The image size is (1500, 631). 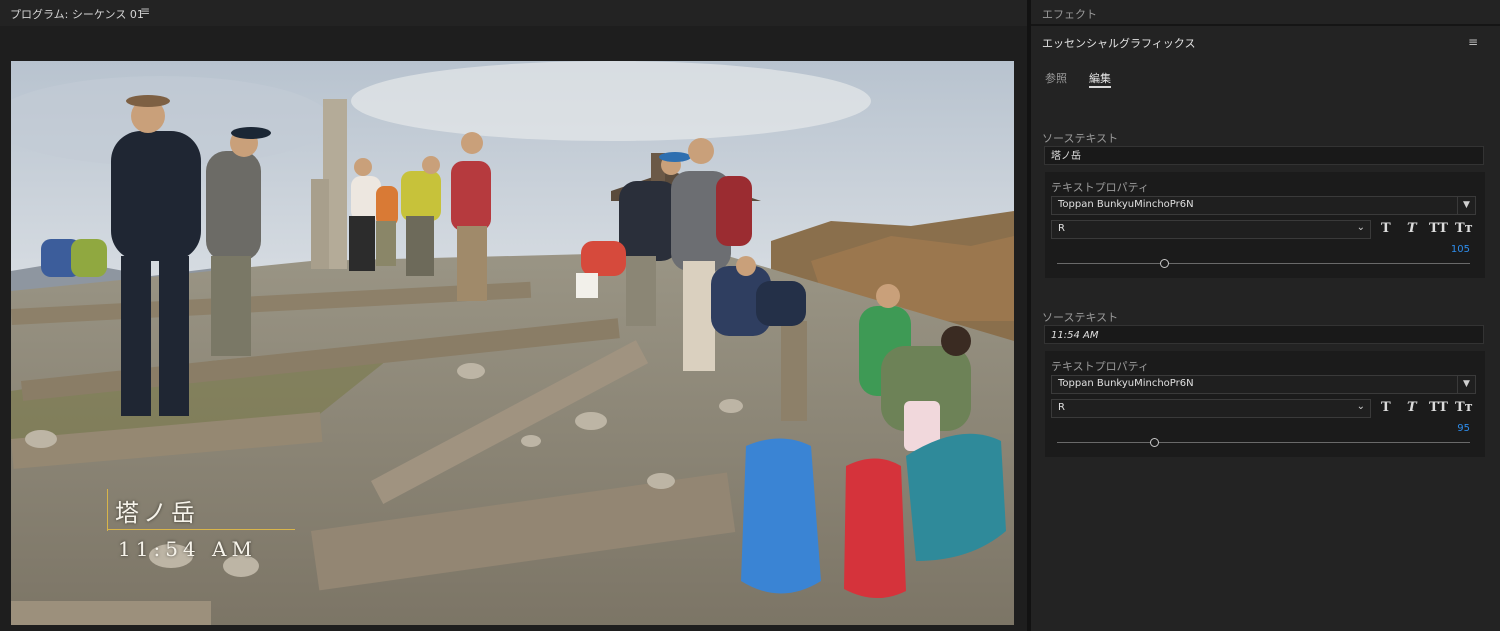 What do you see at coordinates (1100, 78) in the screenshot?
I see `tab-edit: 編集` at bounding box center [1100, 78].